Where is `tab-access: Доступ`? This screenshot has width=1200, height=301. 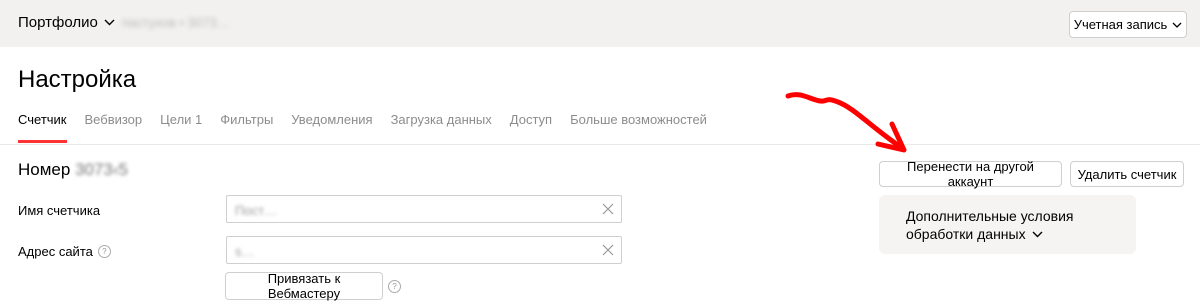
tab-access: Доступ is located at coordinates (531, 128).